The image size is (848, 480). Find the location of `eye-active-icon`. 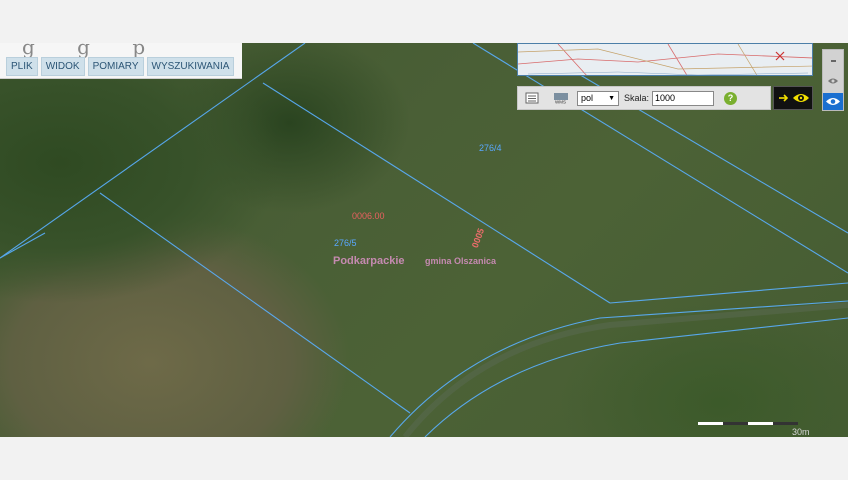

eye-active-icon is located at coordinates (833, 101).